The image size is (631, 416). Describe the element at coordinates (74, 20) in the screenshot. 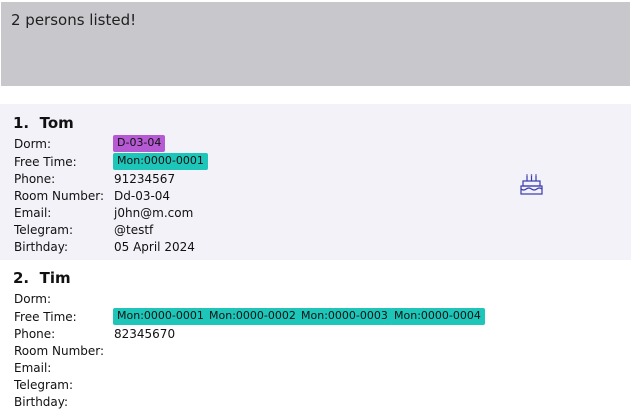

I see `result-message: 2 persons listed!` at that location.